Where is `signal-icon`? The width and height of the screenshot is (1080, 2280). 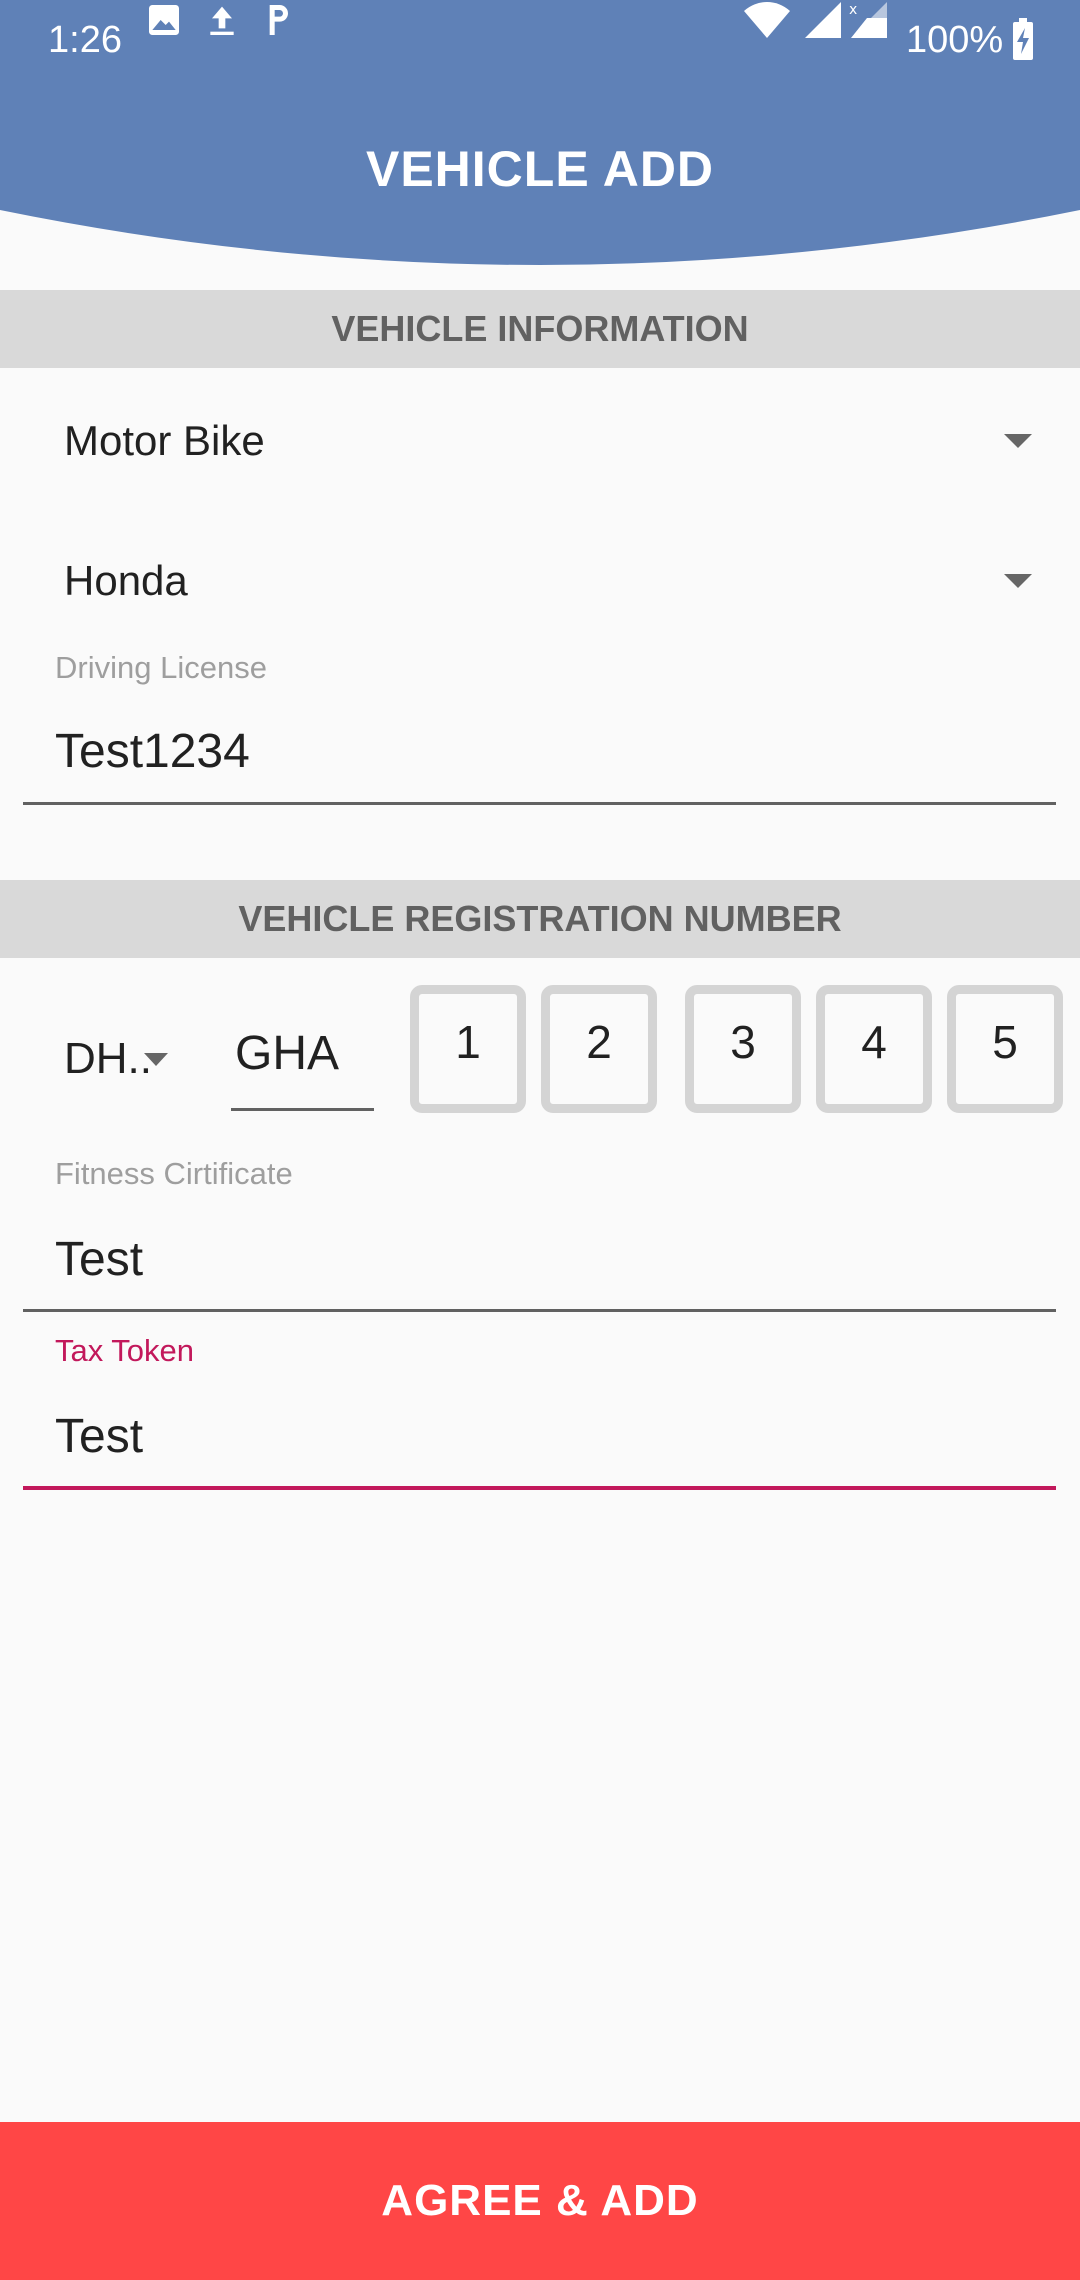 signal-icon is located at coordinates (823, 20).